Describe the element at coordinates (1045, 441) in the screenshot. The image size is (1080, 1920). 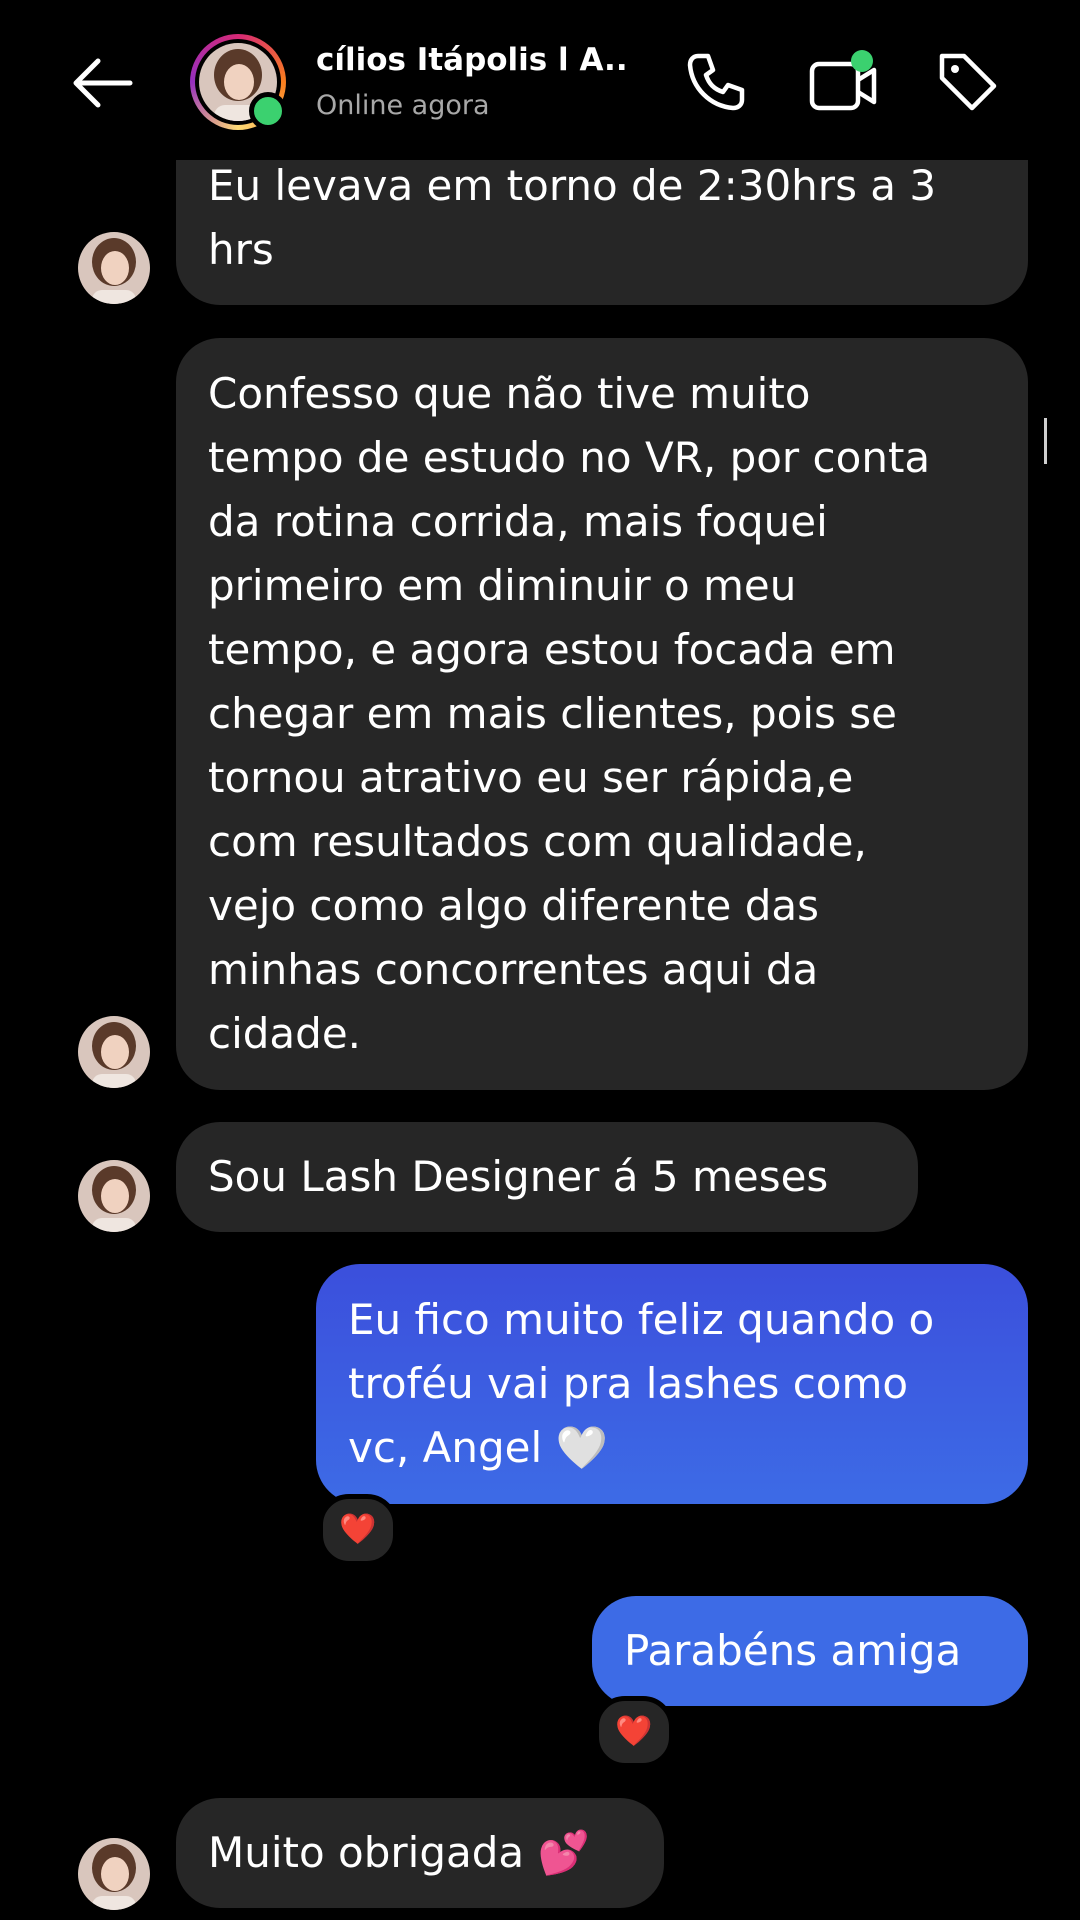
I see `scroll-indicator` at that location.